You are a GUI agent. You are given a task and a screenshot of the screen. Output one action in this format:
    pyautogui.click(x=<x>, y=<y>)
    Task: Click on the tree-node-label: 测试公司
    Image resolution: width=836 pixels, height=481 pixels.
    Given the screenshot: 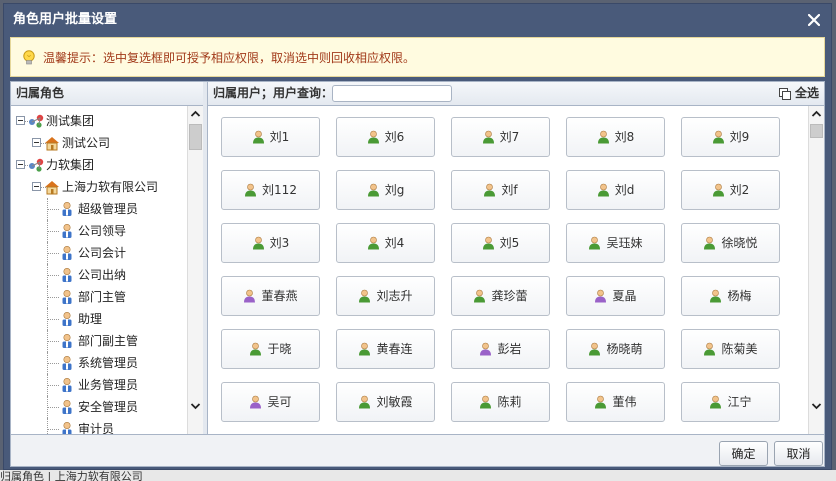 What is the action you would take?
    pyautogui.click(x=86, y=143)
    